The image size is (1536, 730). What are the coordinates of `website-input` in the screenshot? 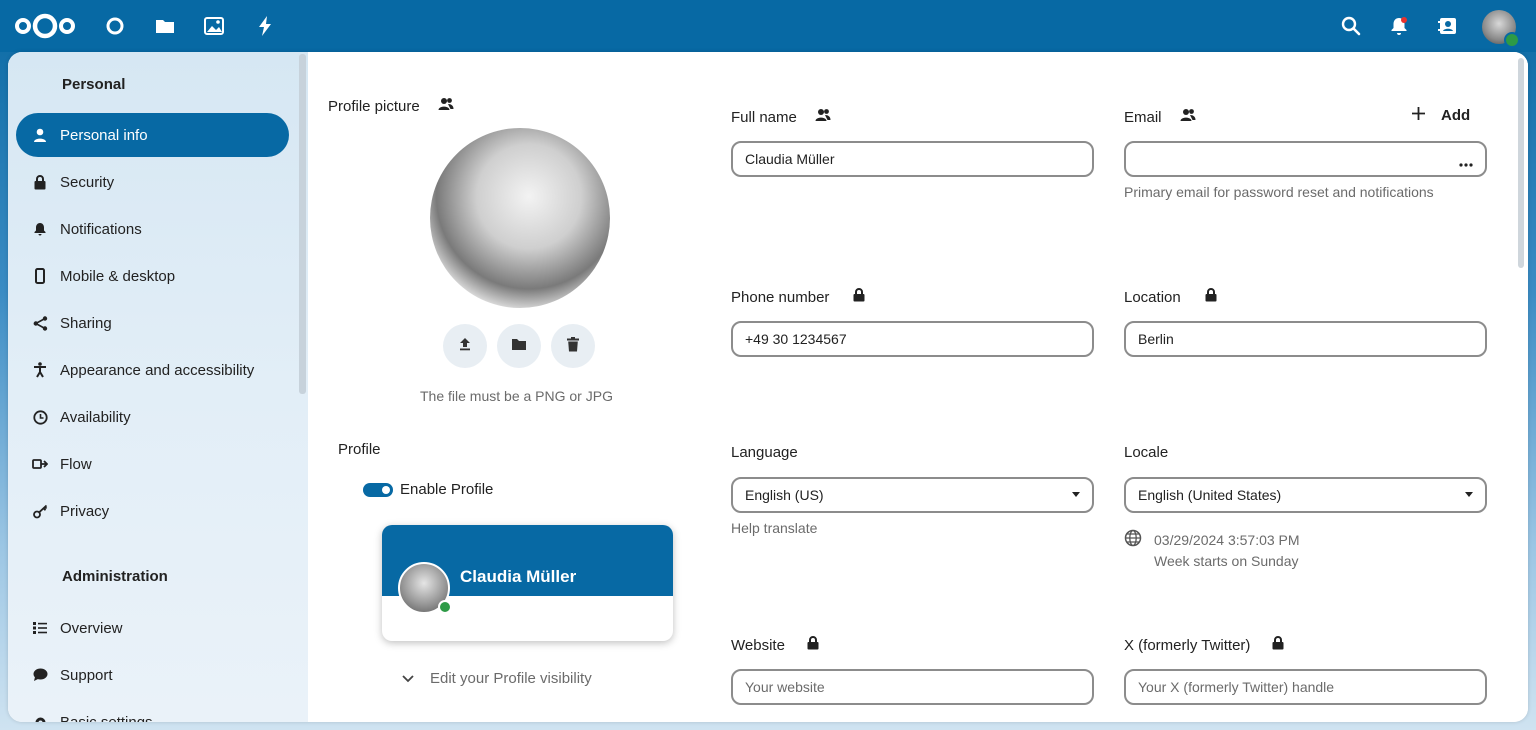 It's located at (901, 687).